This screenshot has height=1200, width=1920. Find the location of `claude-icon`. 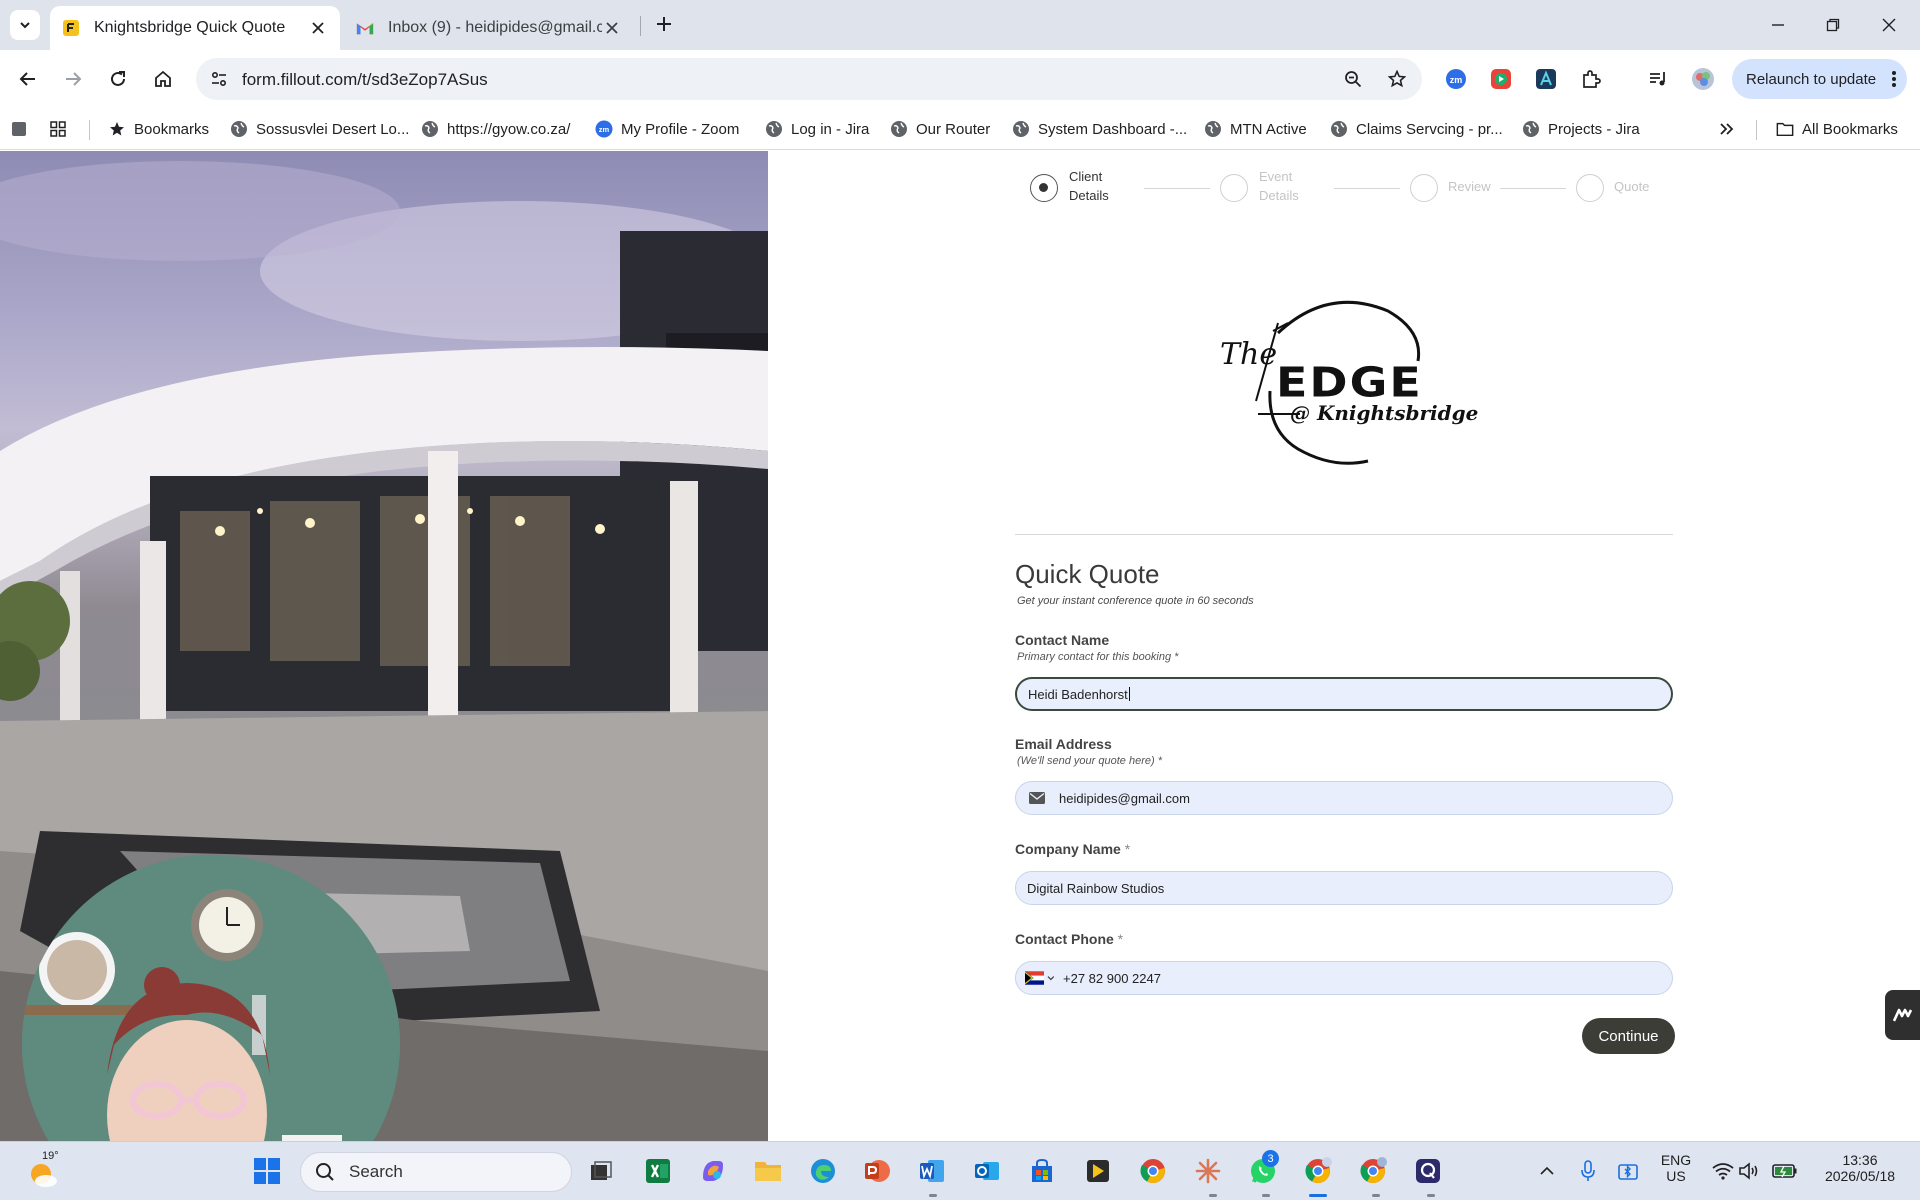

claude-icon is located at coordinates (1208, 1171).